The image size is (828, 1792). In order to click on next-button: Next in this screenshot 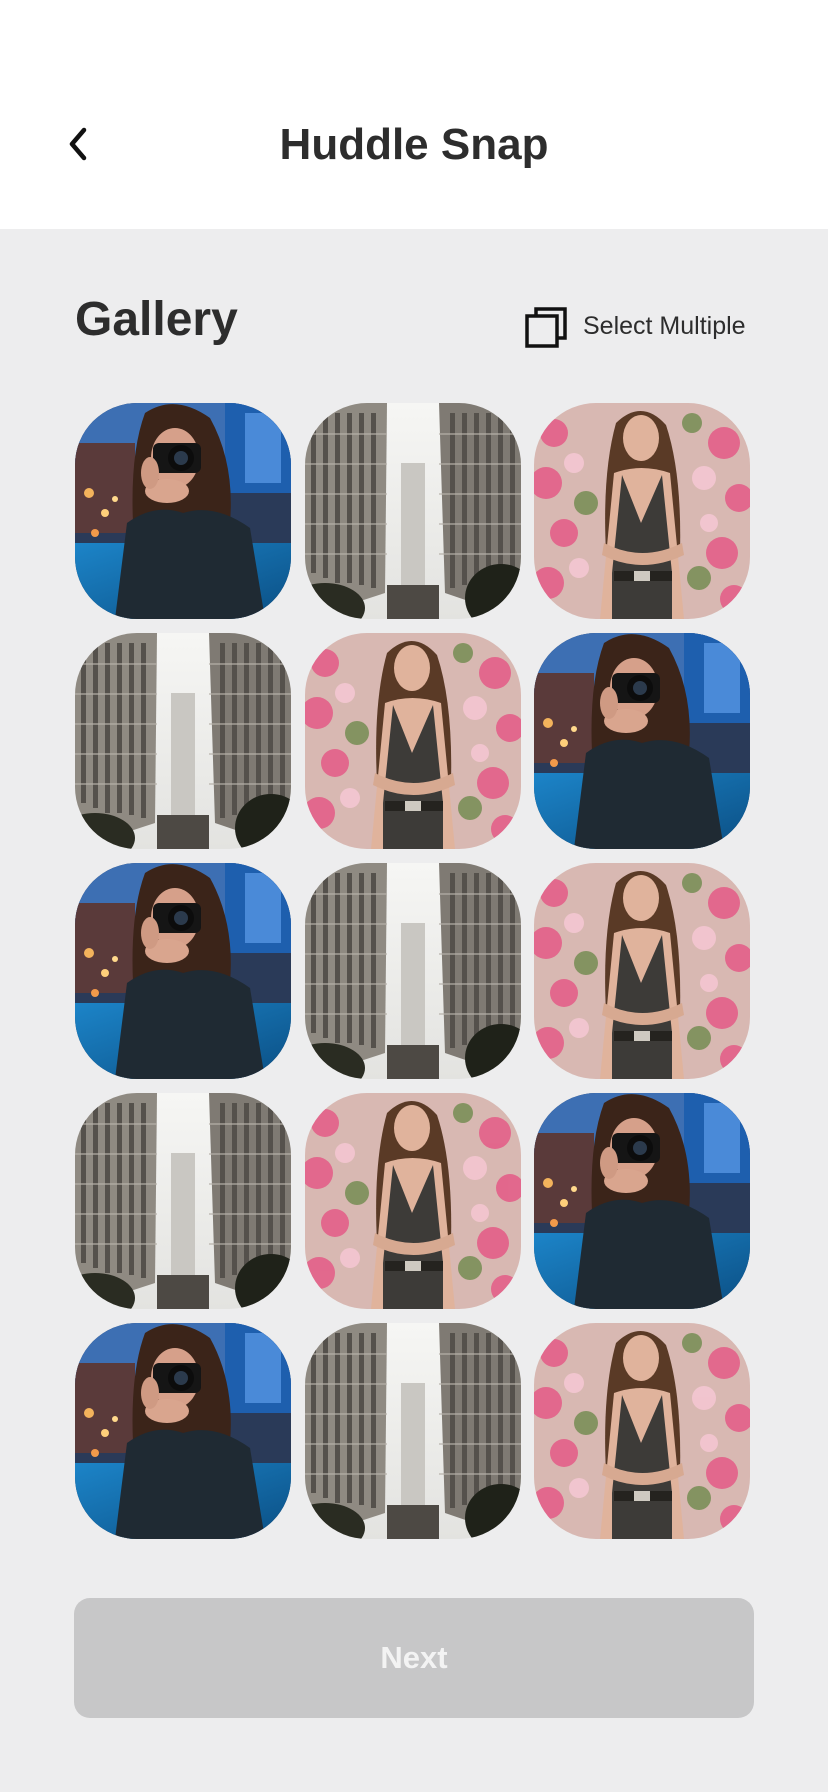, I will do `click(414, 1658)`.